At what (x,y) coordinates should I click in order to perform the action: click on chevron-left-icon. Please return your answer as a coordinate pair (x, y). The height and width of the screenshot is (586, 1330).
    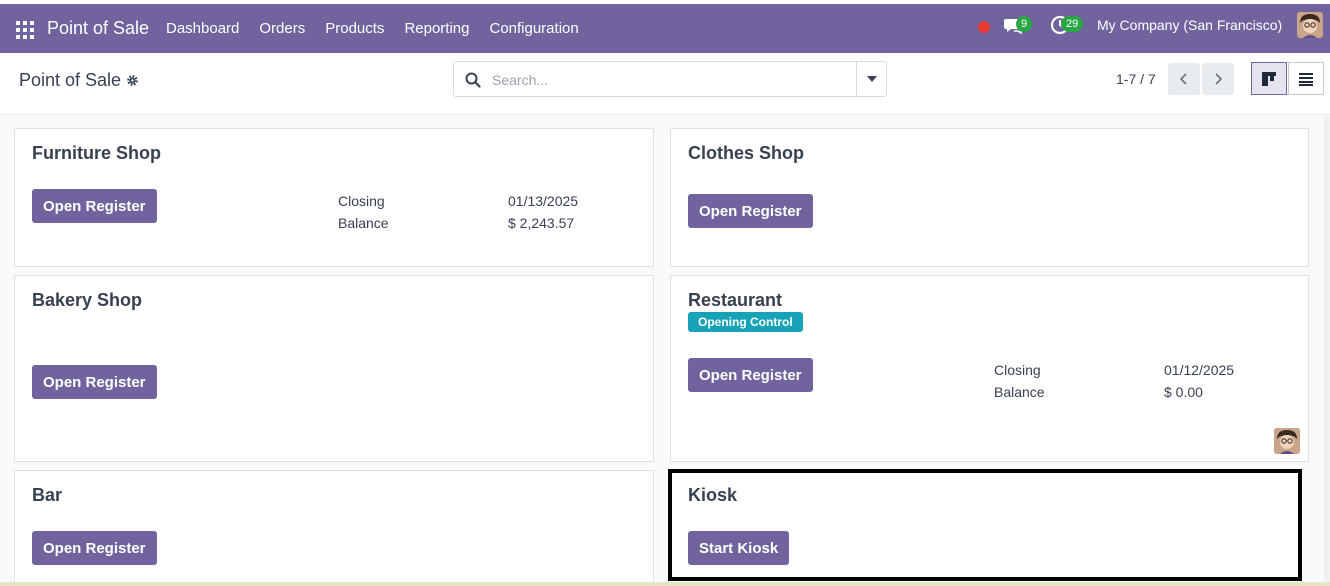
    Looking at the image, I should click on (1183, 79).